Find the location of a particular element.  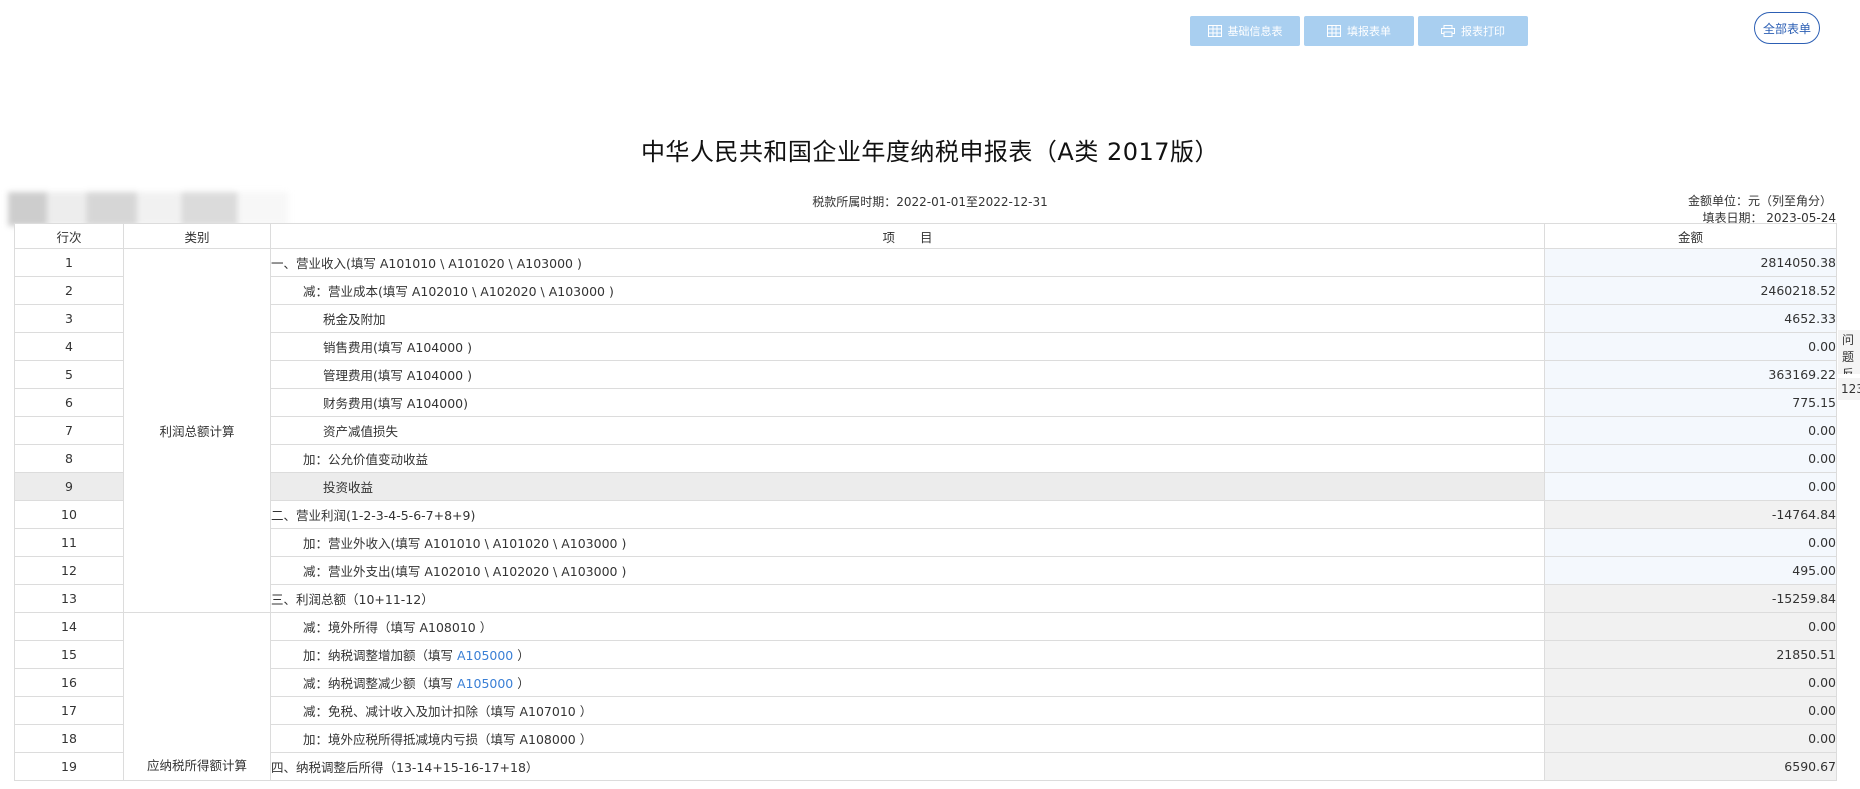

row-item: 减：营业外支出(填写 A102010 \ A102020 \ A103000 ) is located at coordinates (907, 570).